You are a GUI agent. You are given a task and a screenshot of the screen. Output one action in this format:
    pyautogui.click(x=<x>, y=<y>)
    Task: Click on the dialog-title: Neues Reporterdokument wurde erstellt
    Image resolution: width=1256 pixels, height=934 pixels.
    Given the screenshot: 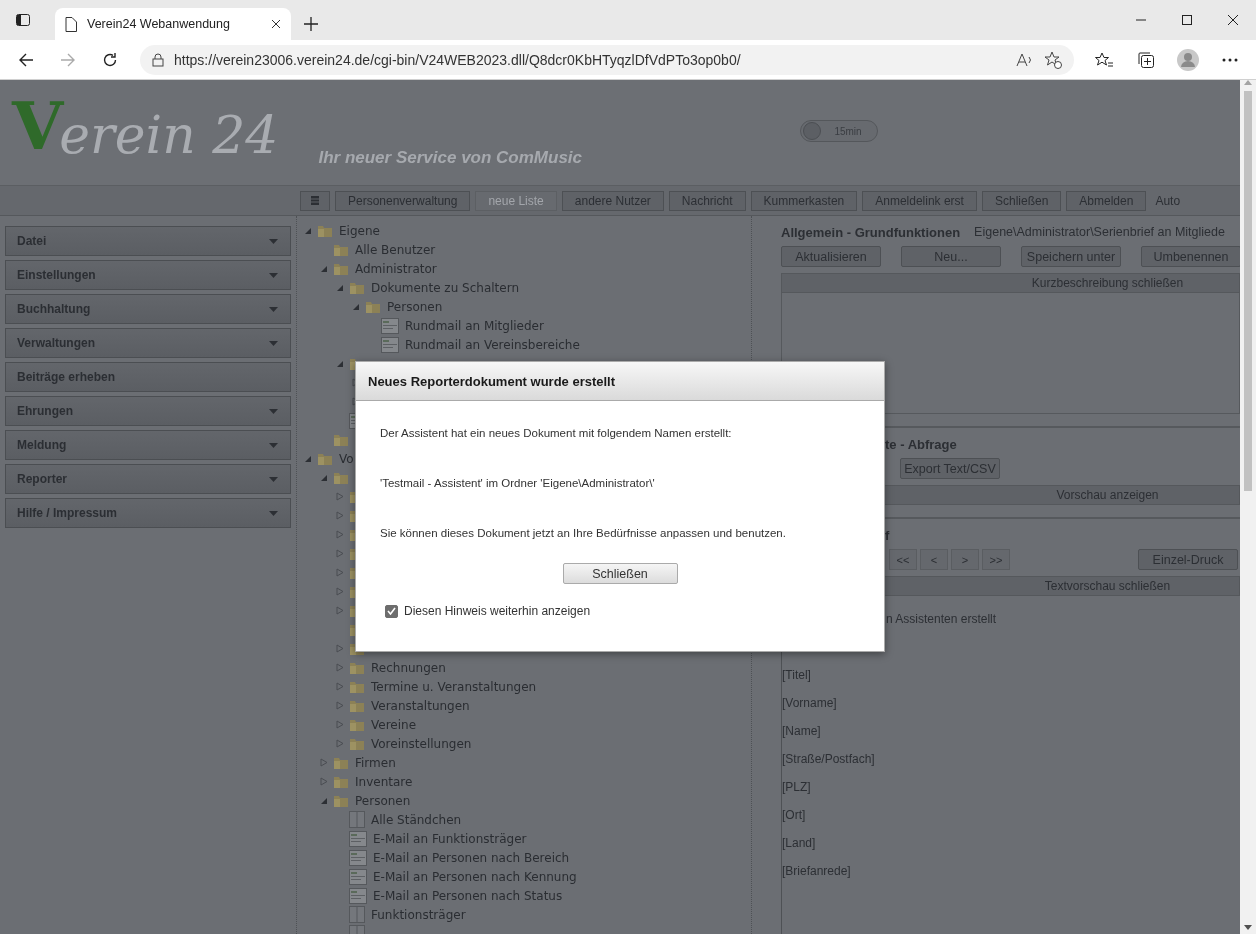 What is the action you would take?
    pyautogui.click(x=492, y=381)
    